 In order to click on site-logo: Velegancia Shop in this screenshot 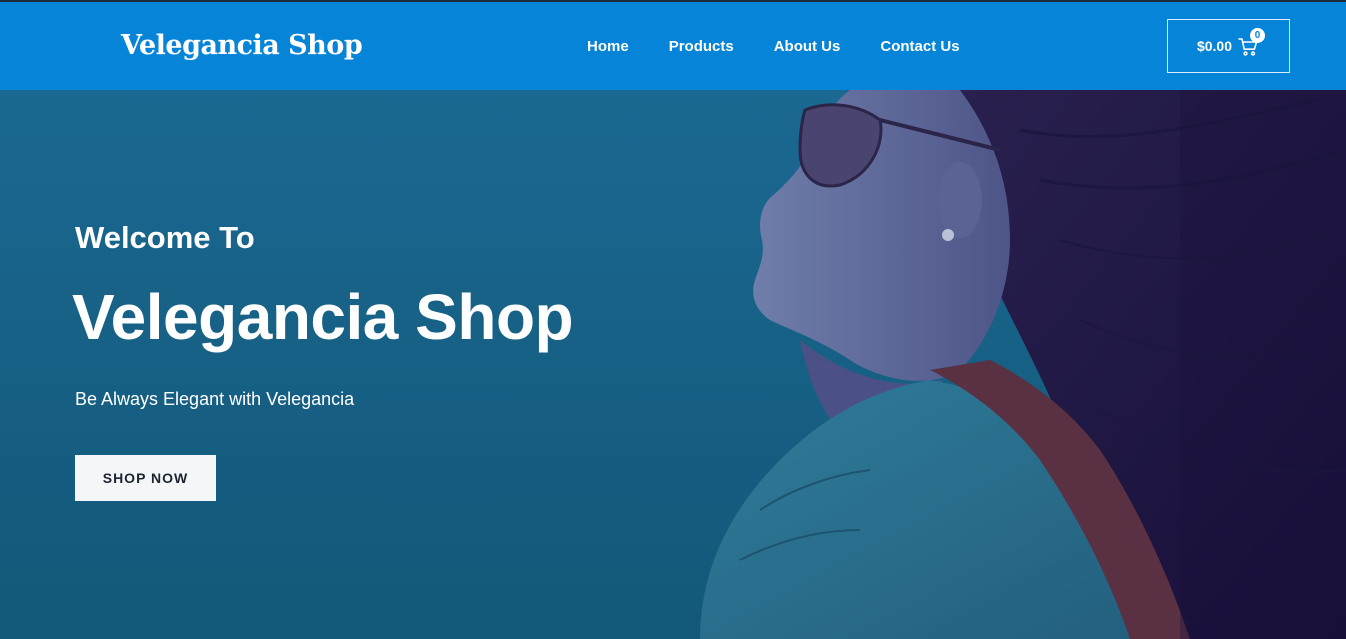, I will do `click(242, 45)`.